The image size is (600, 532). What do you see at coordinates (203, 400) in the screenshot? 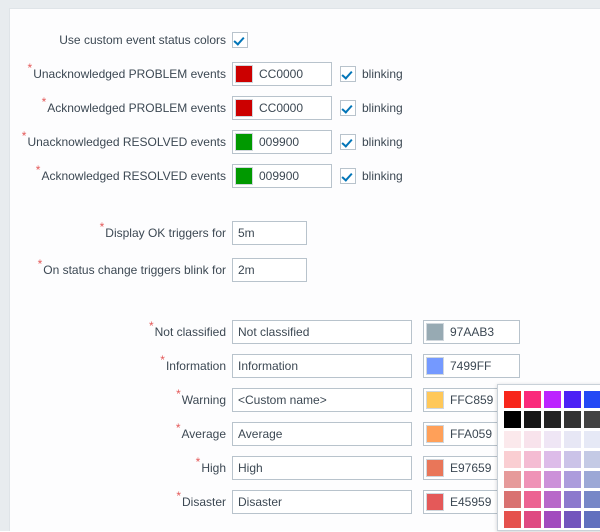
I see `label-text: Warning` at bounding box center [203, 400].